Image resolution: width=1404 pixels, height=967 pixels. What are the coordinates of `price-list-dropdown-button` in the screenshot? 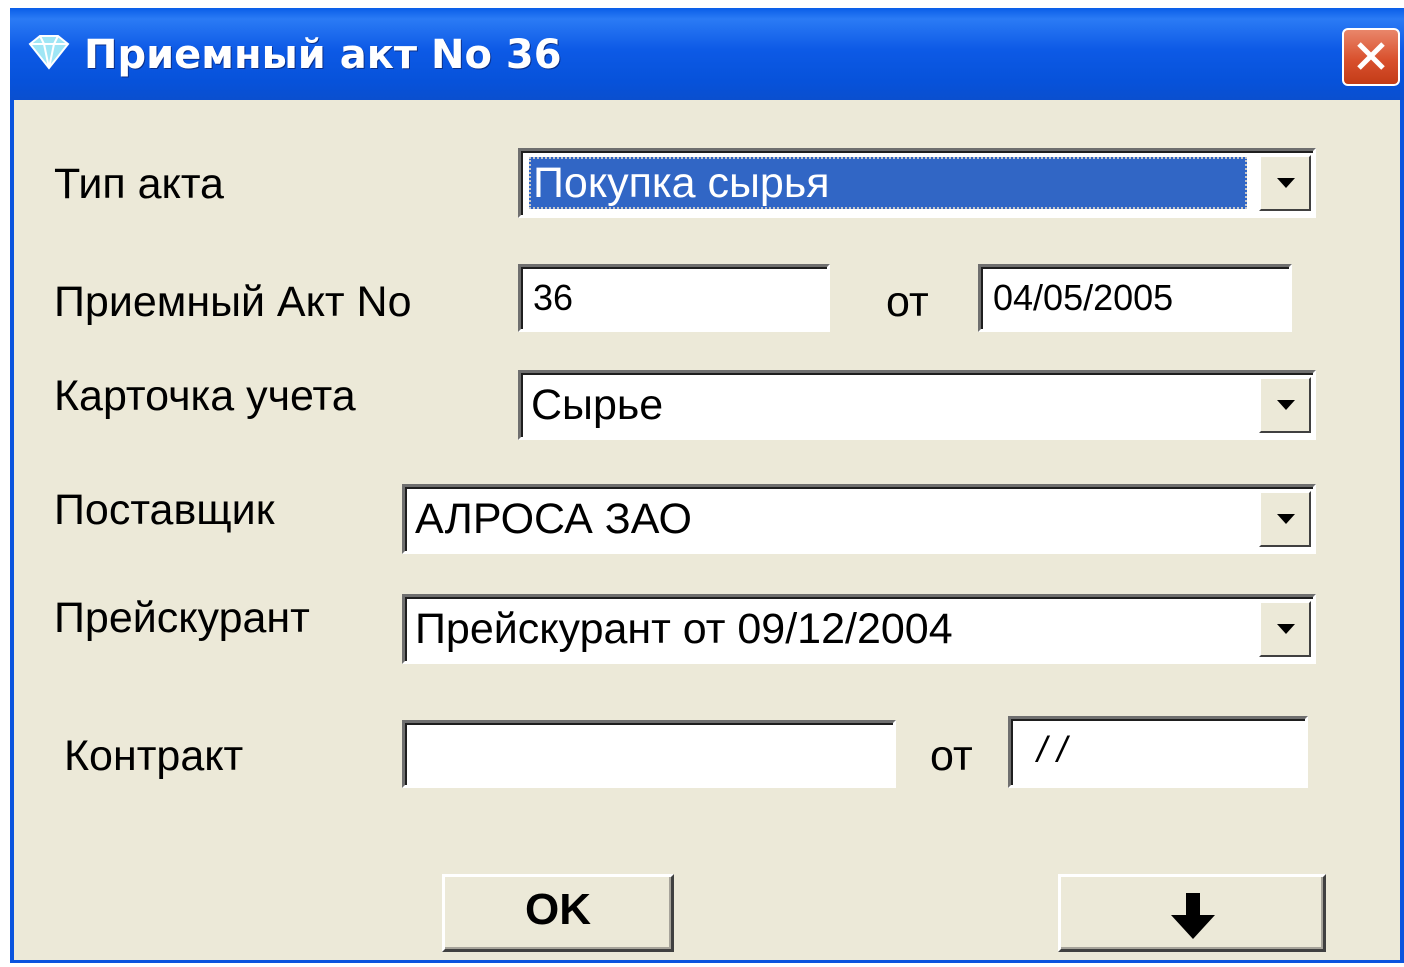 It's located at (1285, 629).